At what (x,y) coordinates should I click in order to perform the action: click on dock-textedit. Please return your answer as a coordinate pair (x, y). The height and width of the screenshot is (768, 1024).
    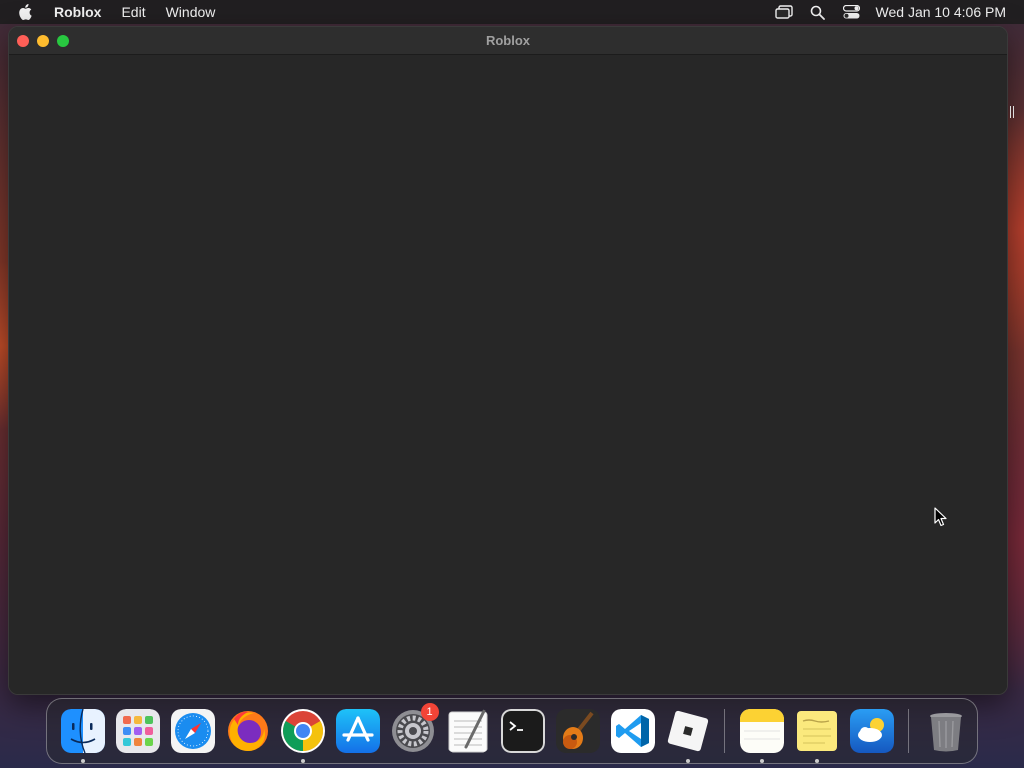
    Looking at the image, I should click on (468, 731).